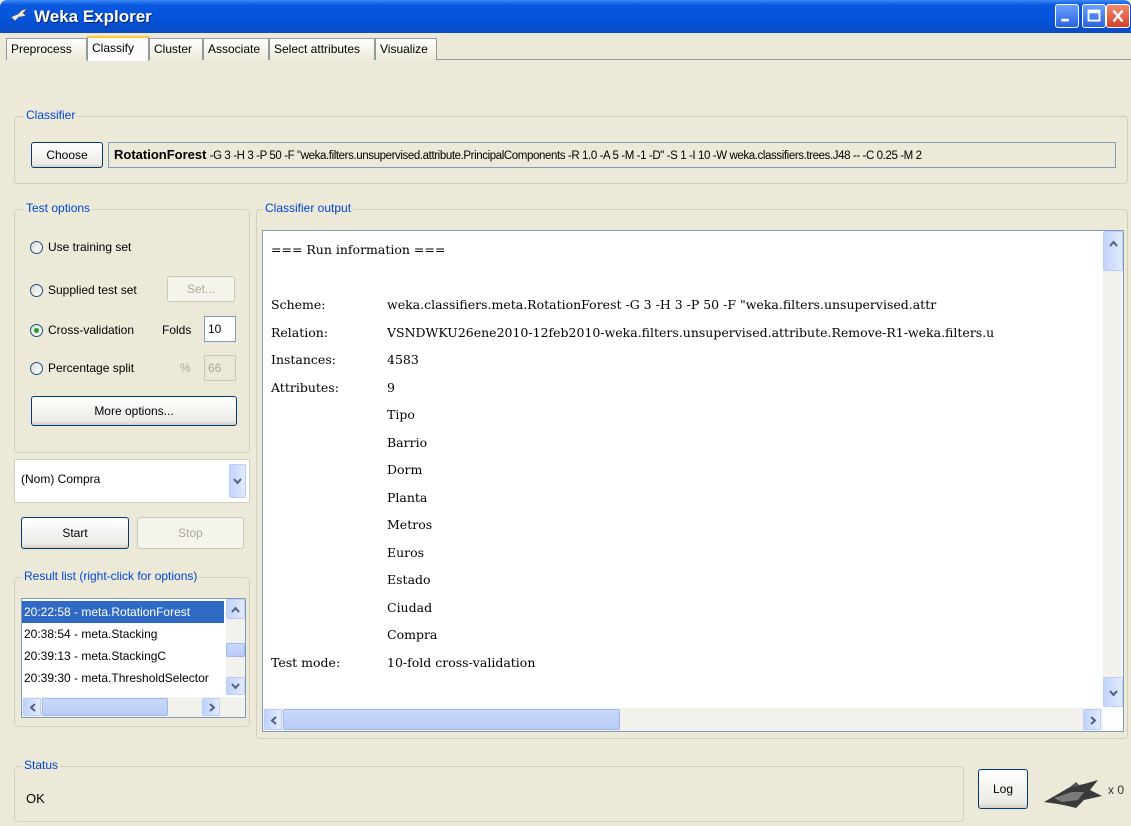  Describe the element at coordinates (123, 656) in the screenshot. I see `result-list-item: 20:39:13 - meta.StackingC` at that location.